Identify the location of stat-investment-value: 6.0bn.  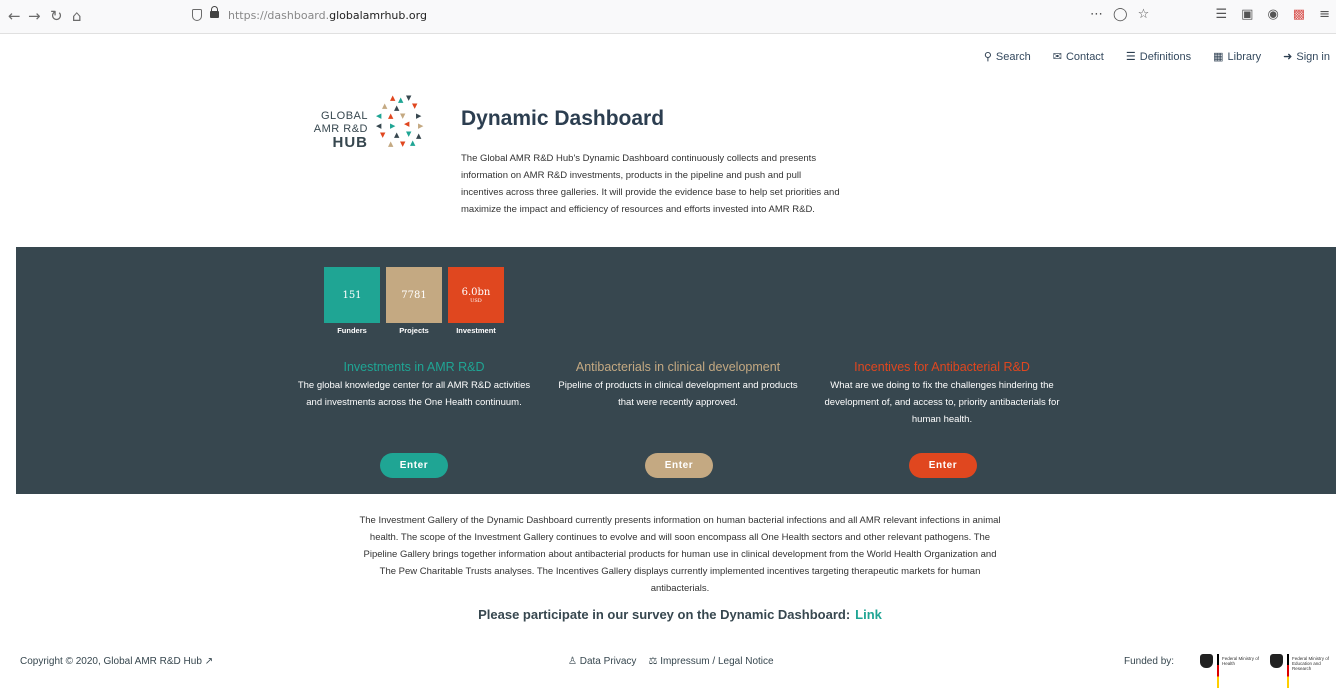
(476, 292).